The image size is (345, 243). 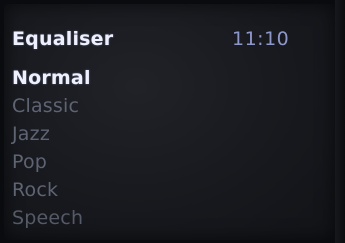 What do you see at coordinates (51, 164) in the screenshot?
I see `menu-item-pop: Pop` at bounding box center [51, 164].